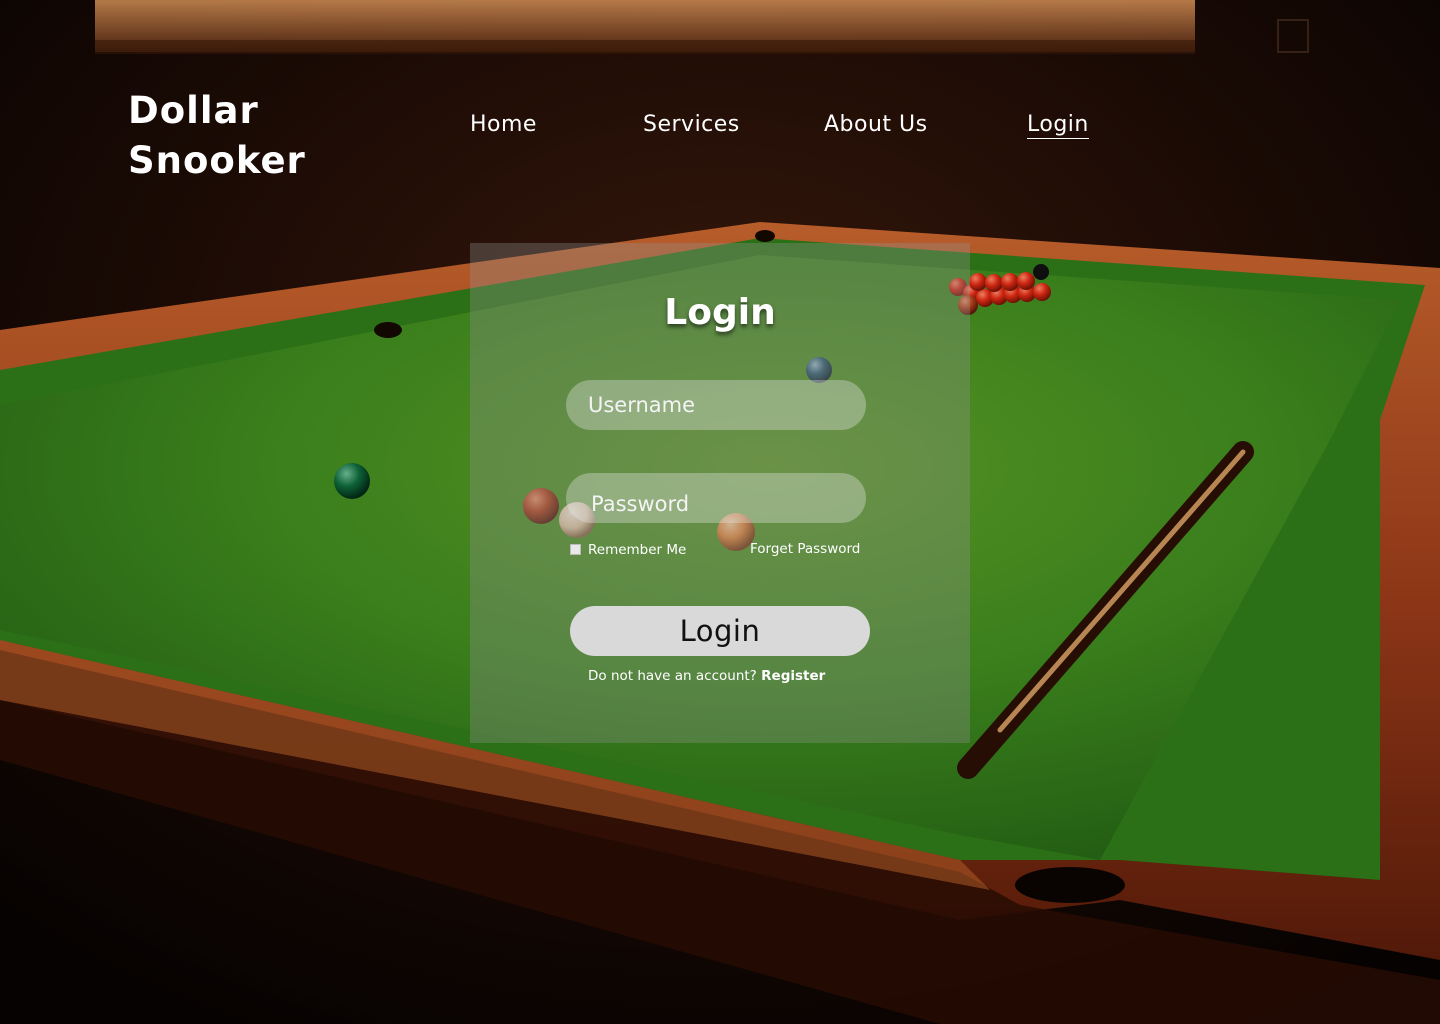 This screenshot has height=1024, width=1440. I want to click on brand-line-1: Dollar, so click(193, 110).